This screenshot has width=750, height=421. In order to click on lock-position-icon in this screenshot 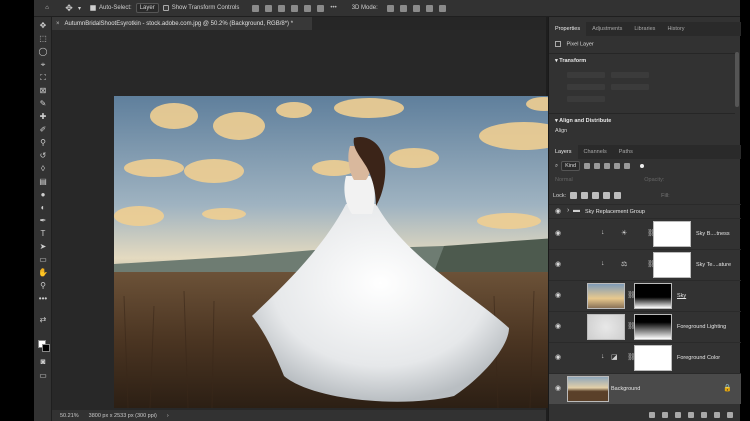, I will do `click(596, 195)`.